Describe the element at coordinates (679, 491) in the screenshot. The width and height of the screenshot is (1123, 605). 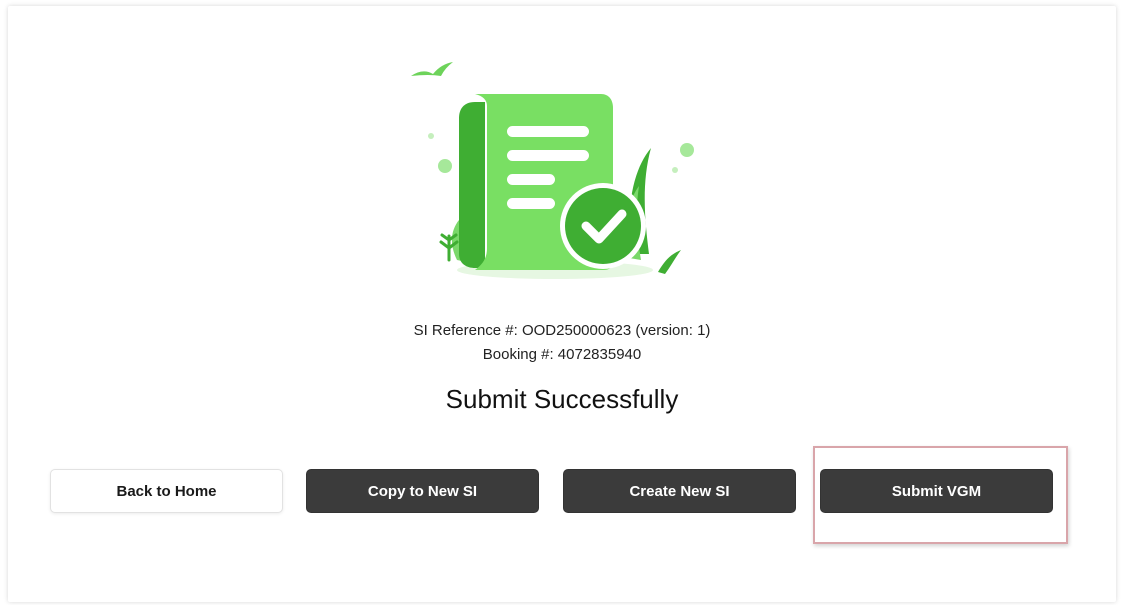
I see `create-new-si-button: Create New SI` at that location.